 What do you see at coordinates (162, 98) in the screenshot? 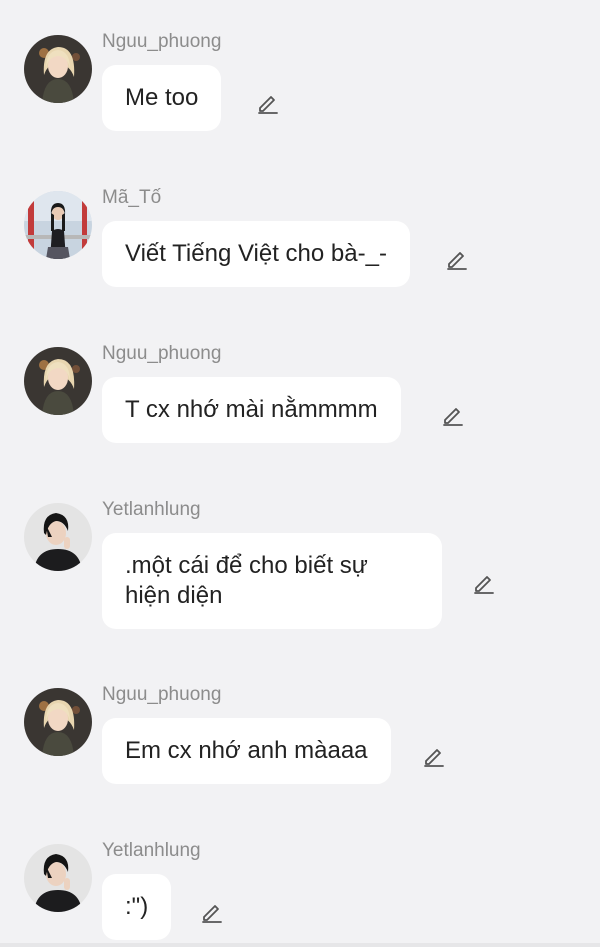
I see `message-bubble: Me too` at bounding box center [162, 98].